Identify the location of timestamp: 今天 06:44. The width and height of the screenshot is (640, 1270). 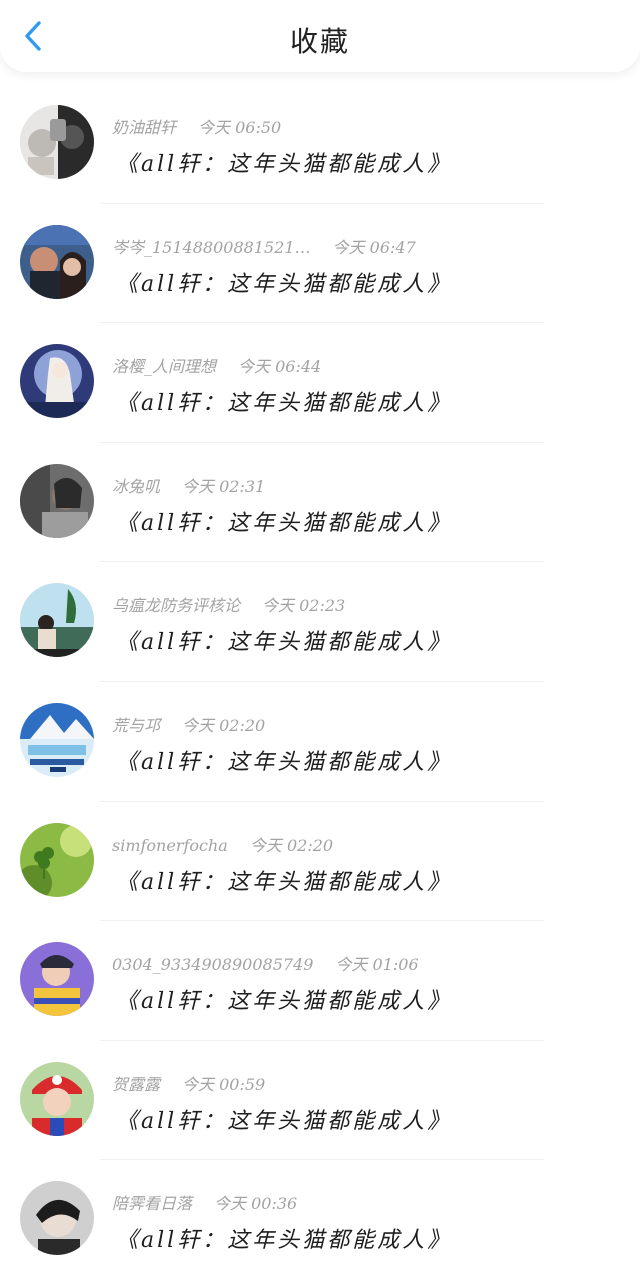
(280, 367).